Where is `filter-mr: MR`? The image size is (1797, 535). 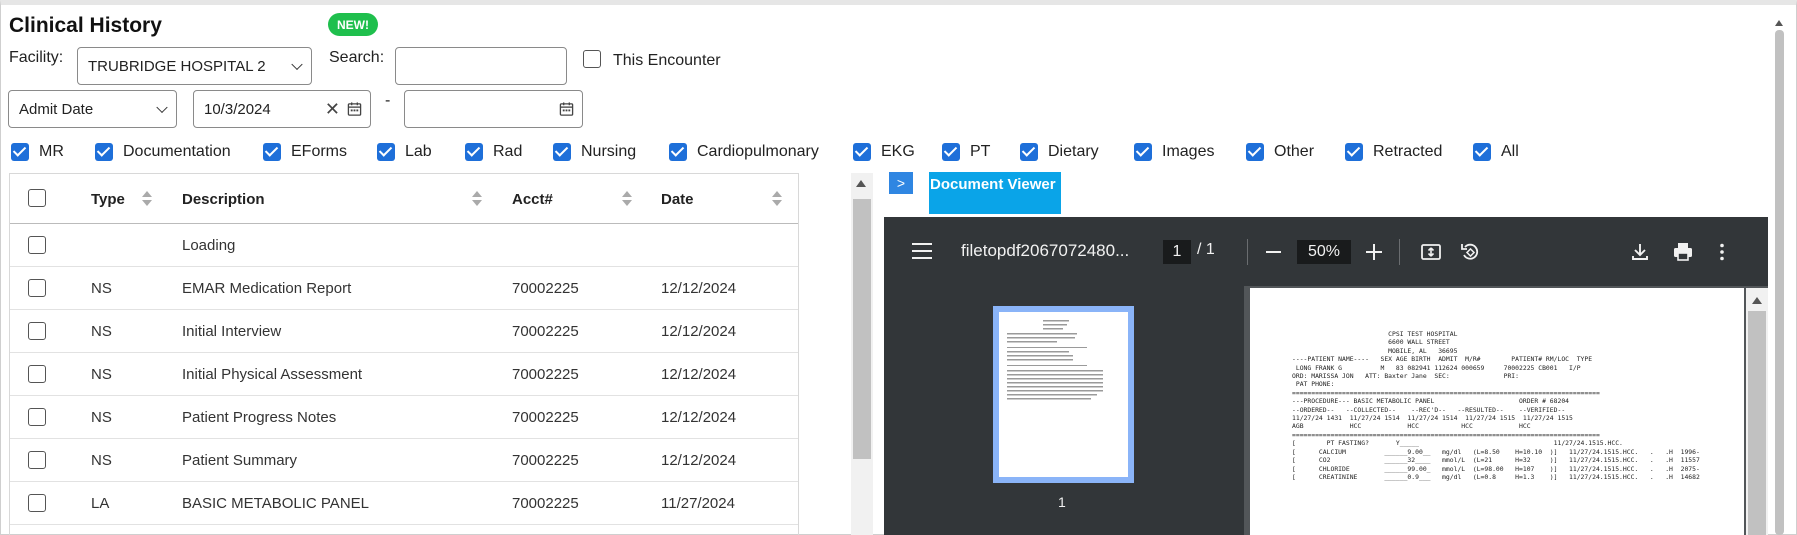 filter-mr: MR is located at coordinates (37, 152).